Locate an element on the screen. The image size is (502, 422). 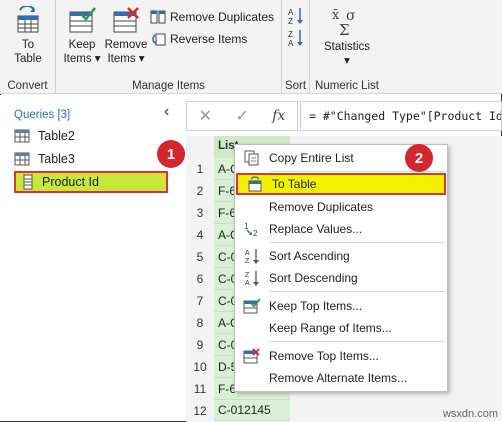
row-number: 4 is located at coordinates (200, 235).